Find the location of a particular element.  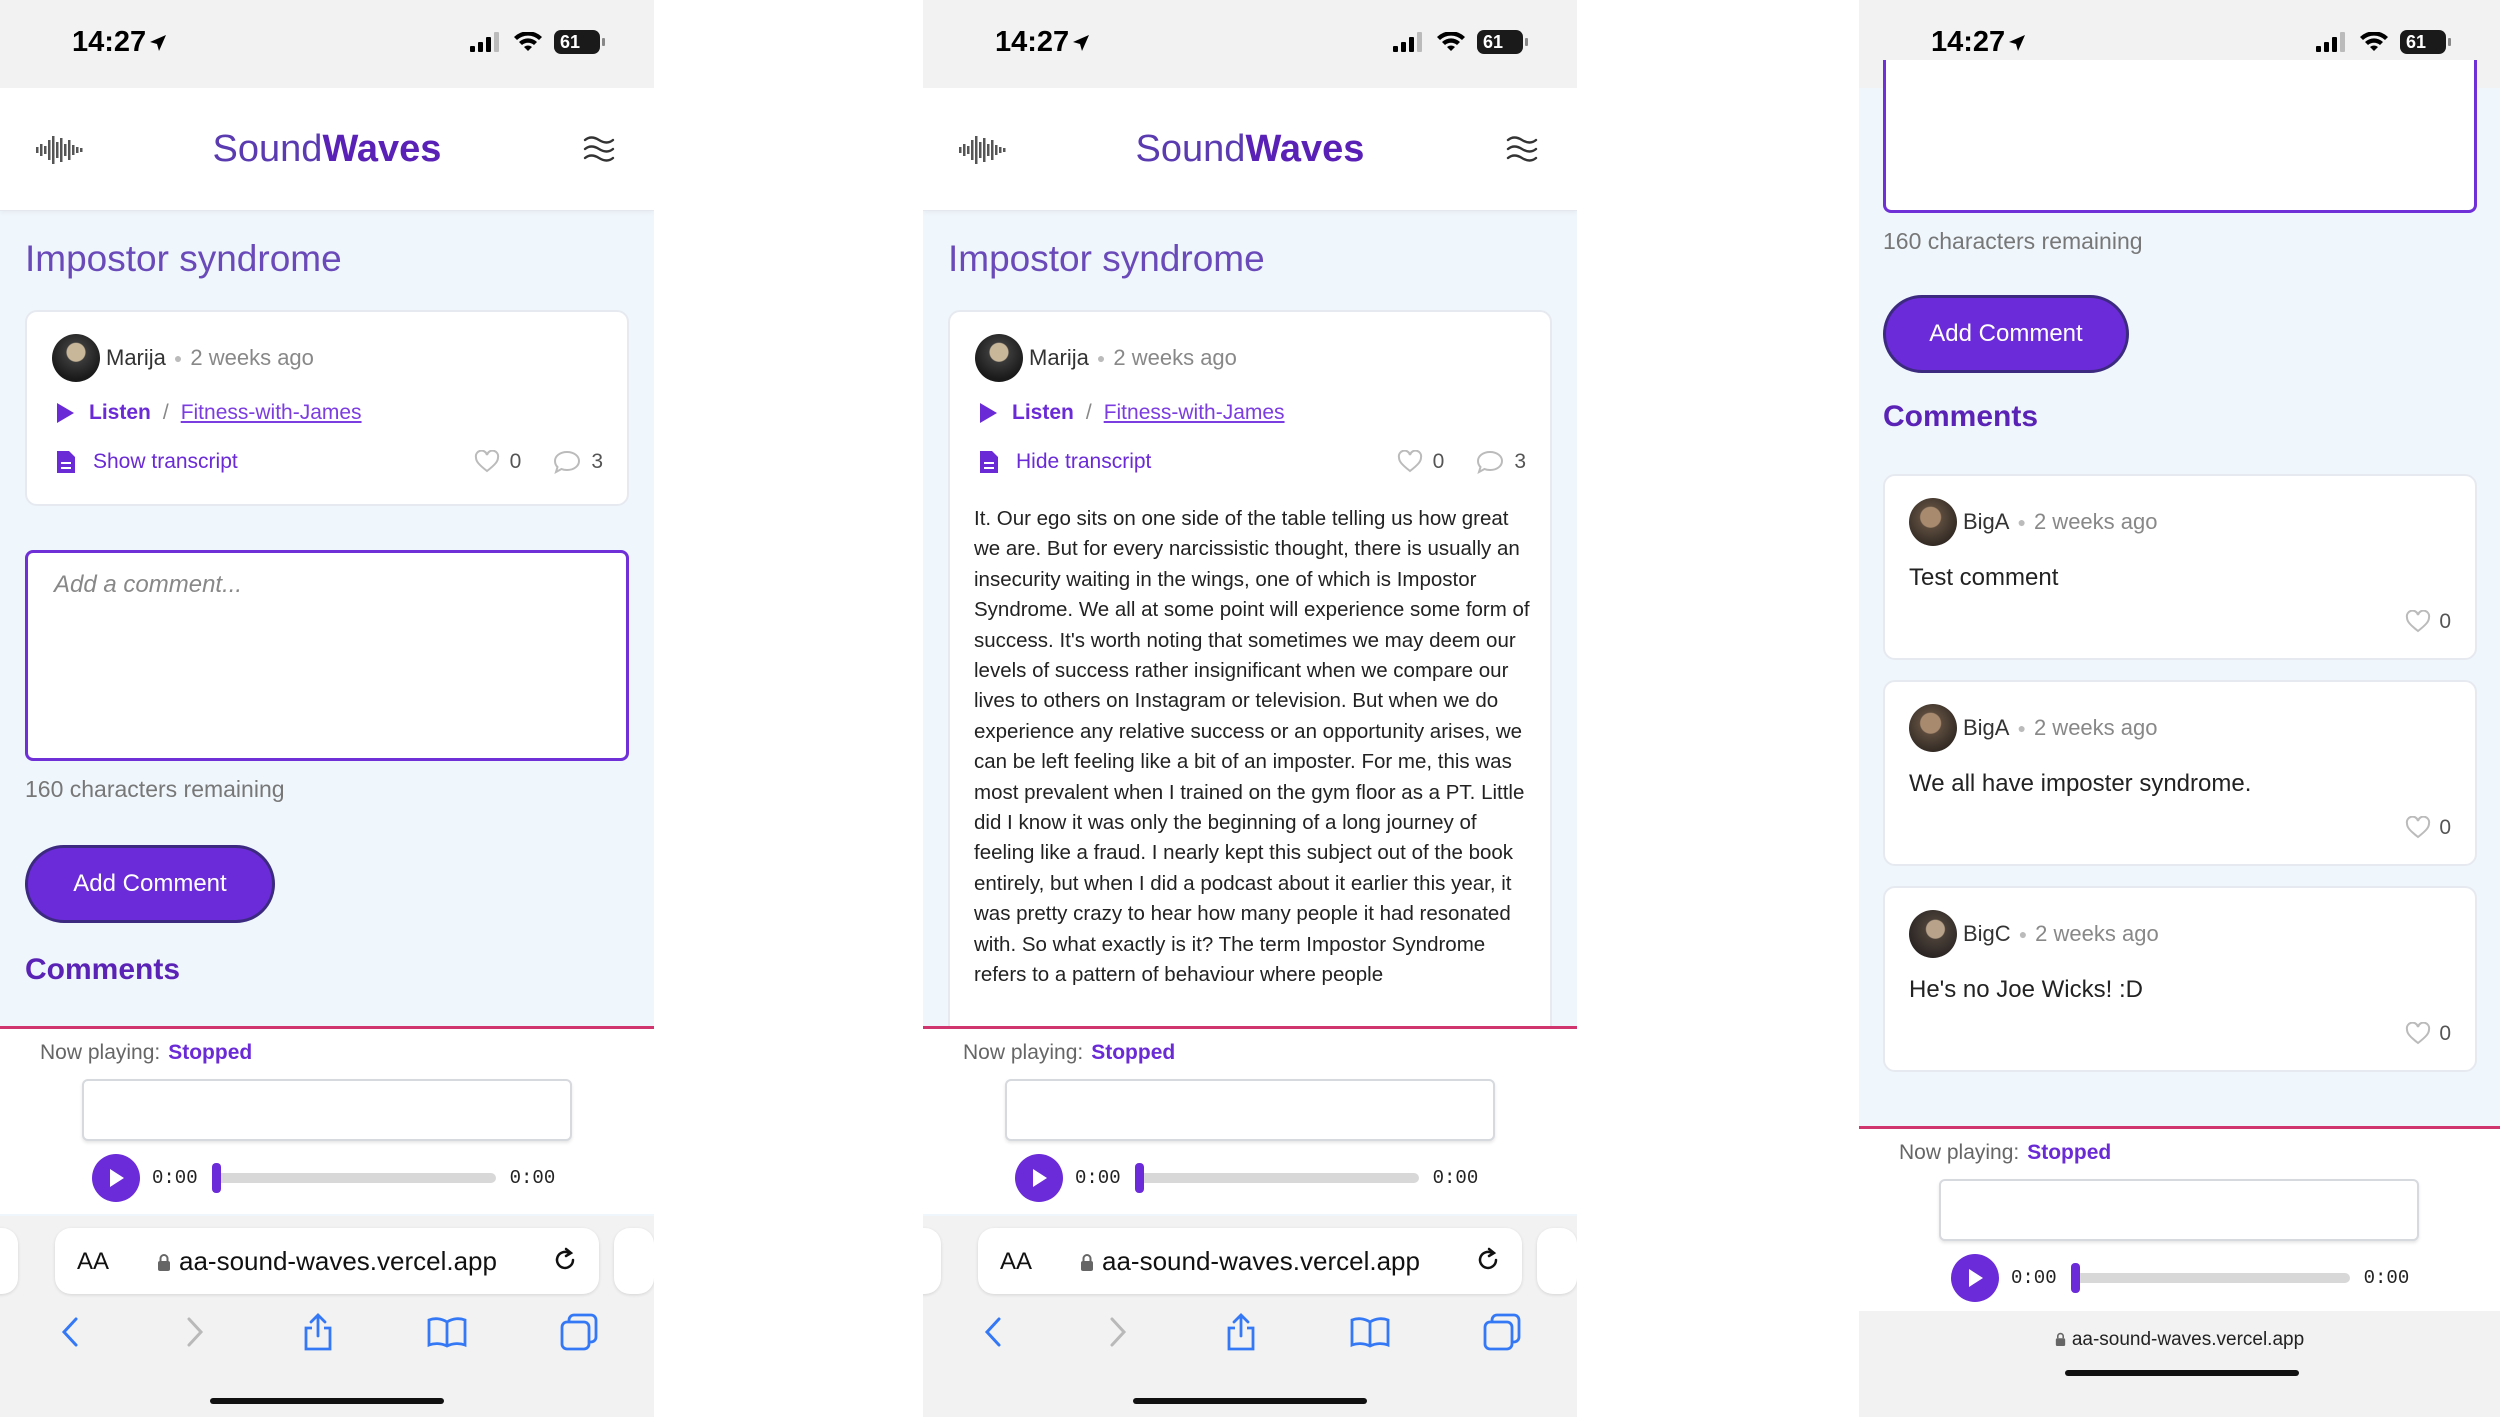

wifi-icon is located at coordinates (2374, 41).